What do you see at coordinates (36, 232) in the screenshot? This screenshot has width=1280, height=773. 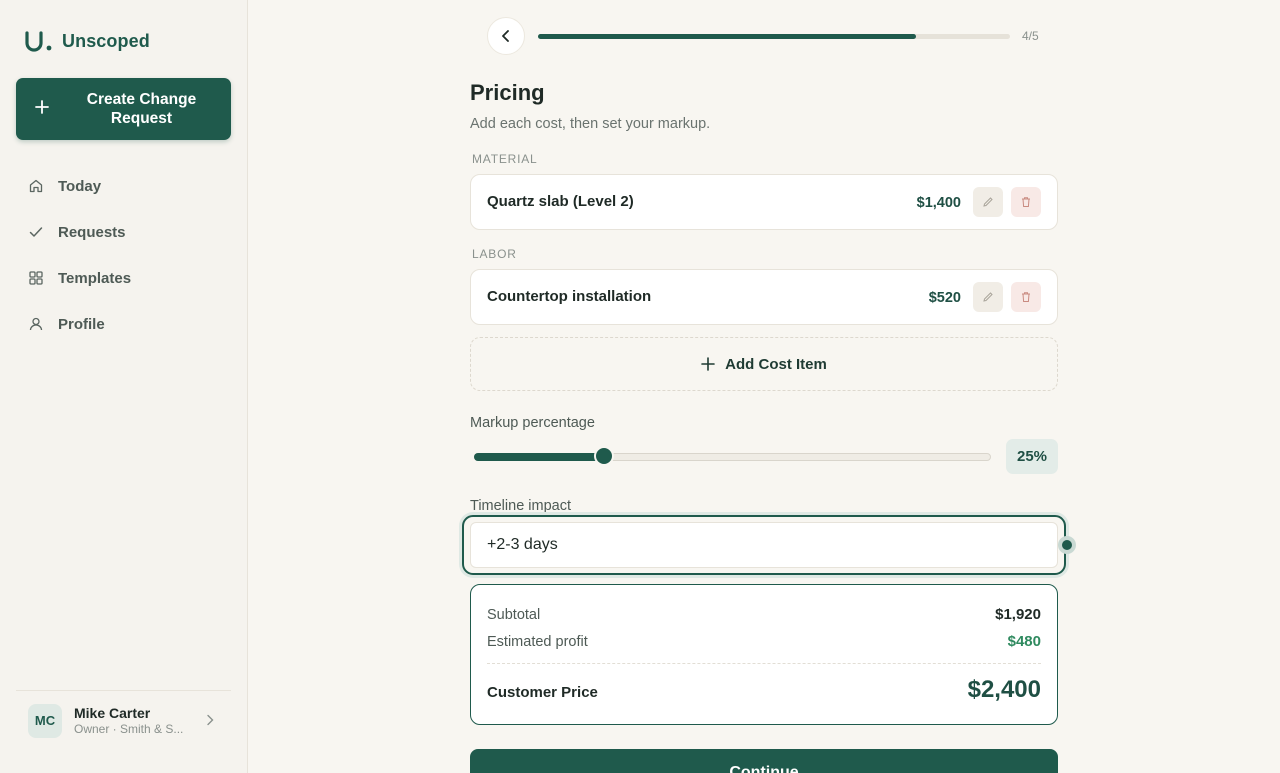 I see `check-icon` at bounding box center [36, 232].